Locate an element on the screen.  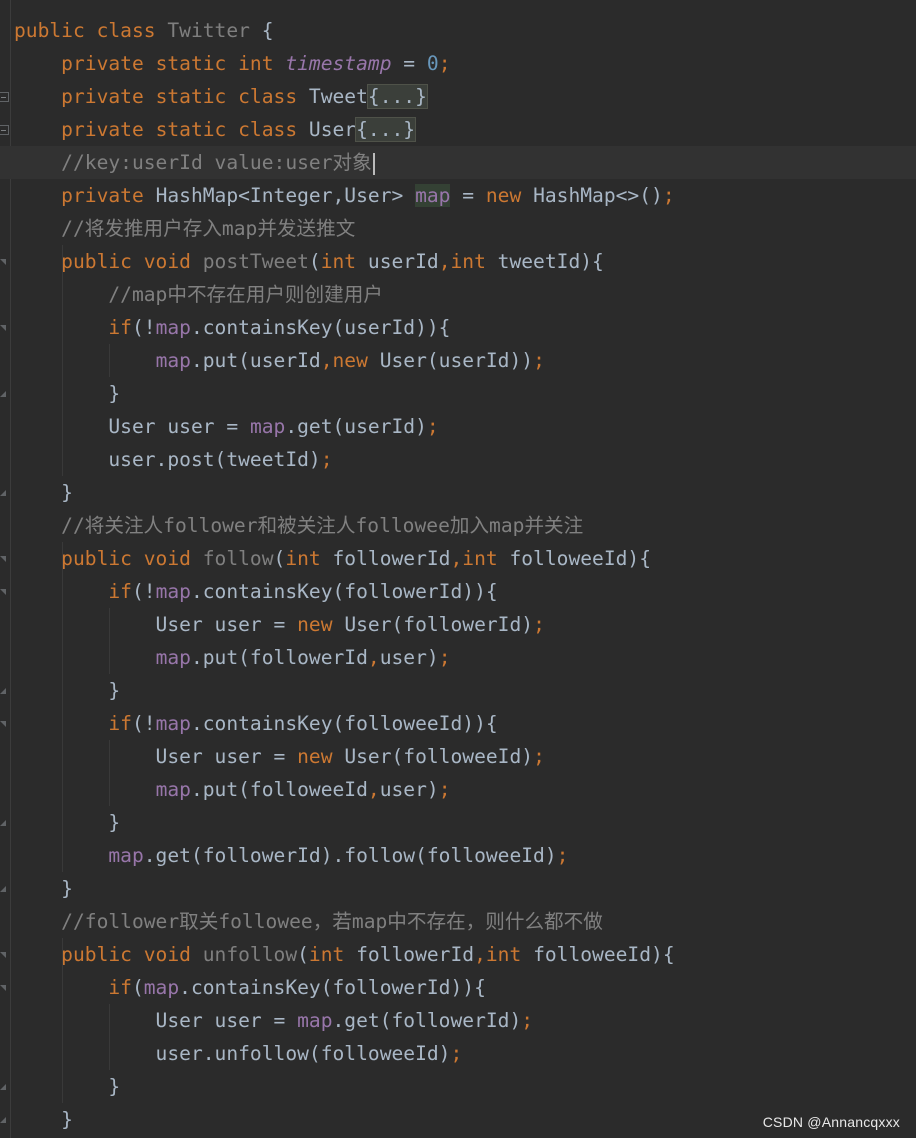
code-text: User user = new User(followeeId); is located at coordinates (279, 756).